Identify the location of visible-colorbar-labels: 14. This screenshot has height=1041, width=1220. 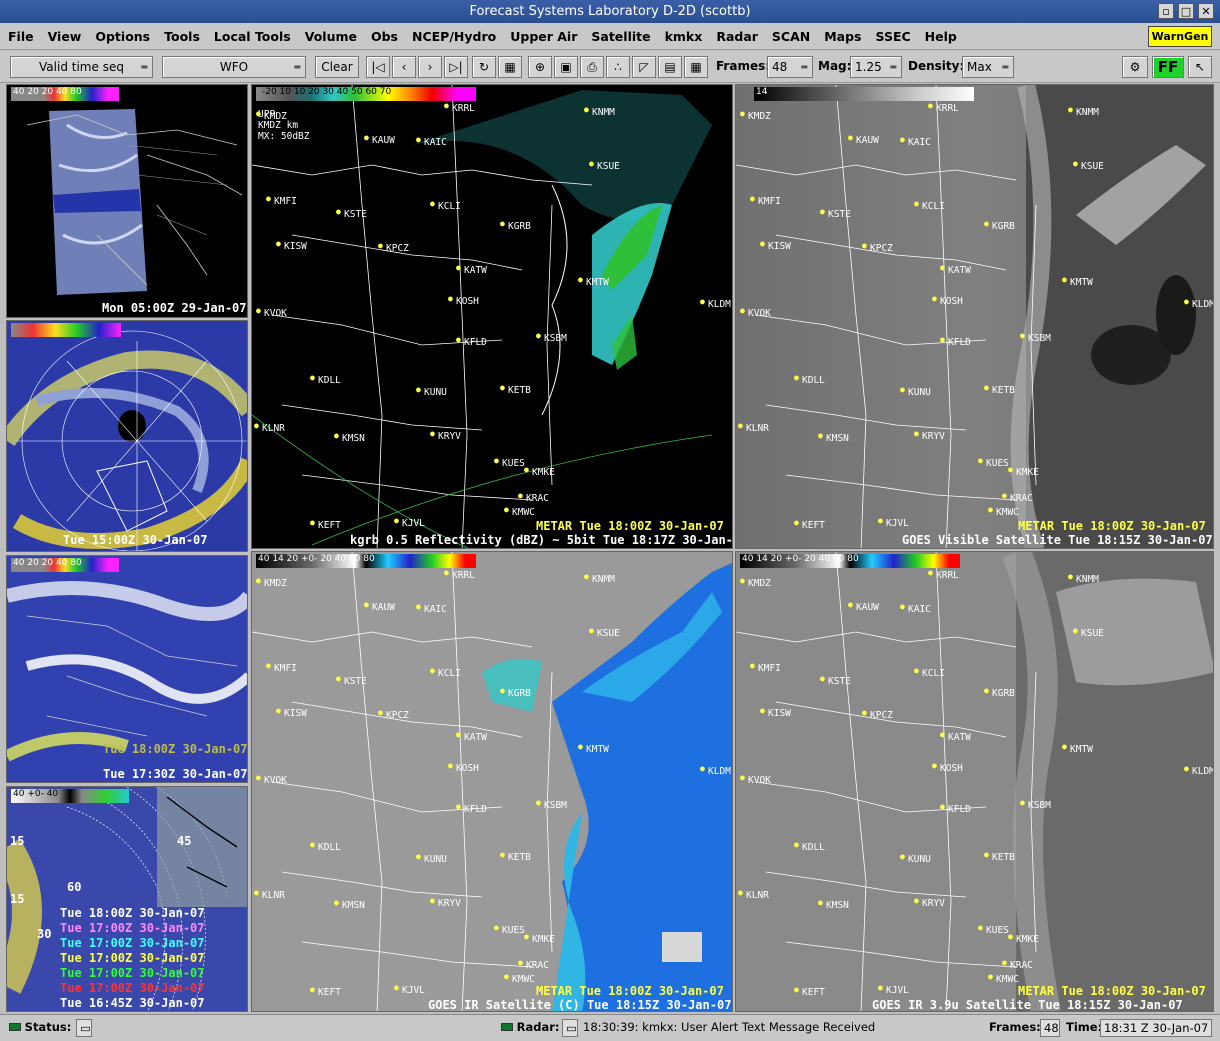
(762, 92).